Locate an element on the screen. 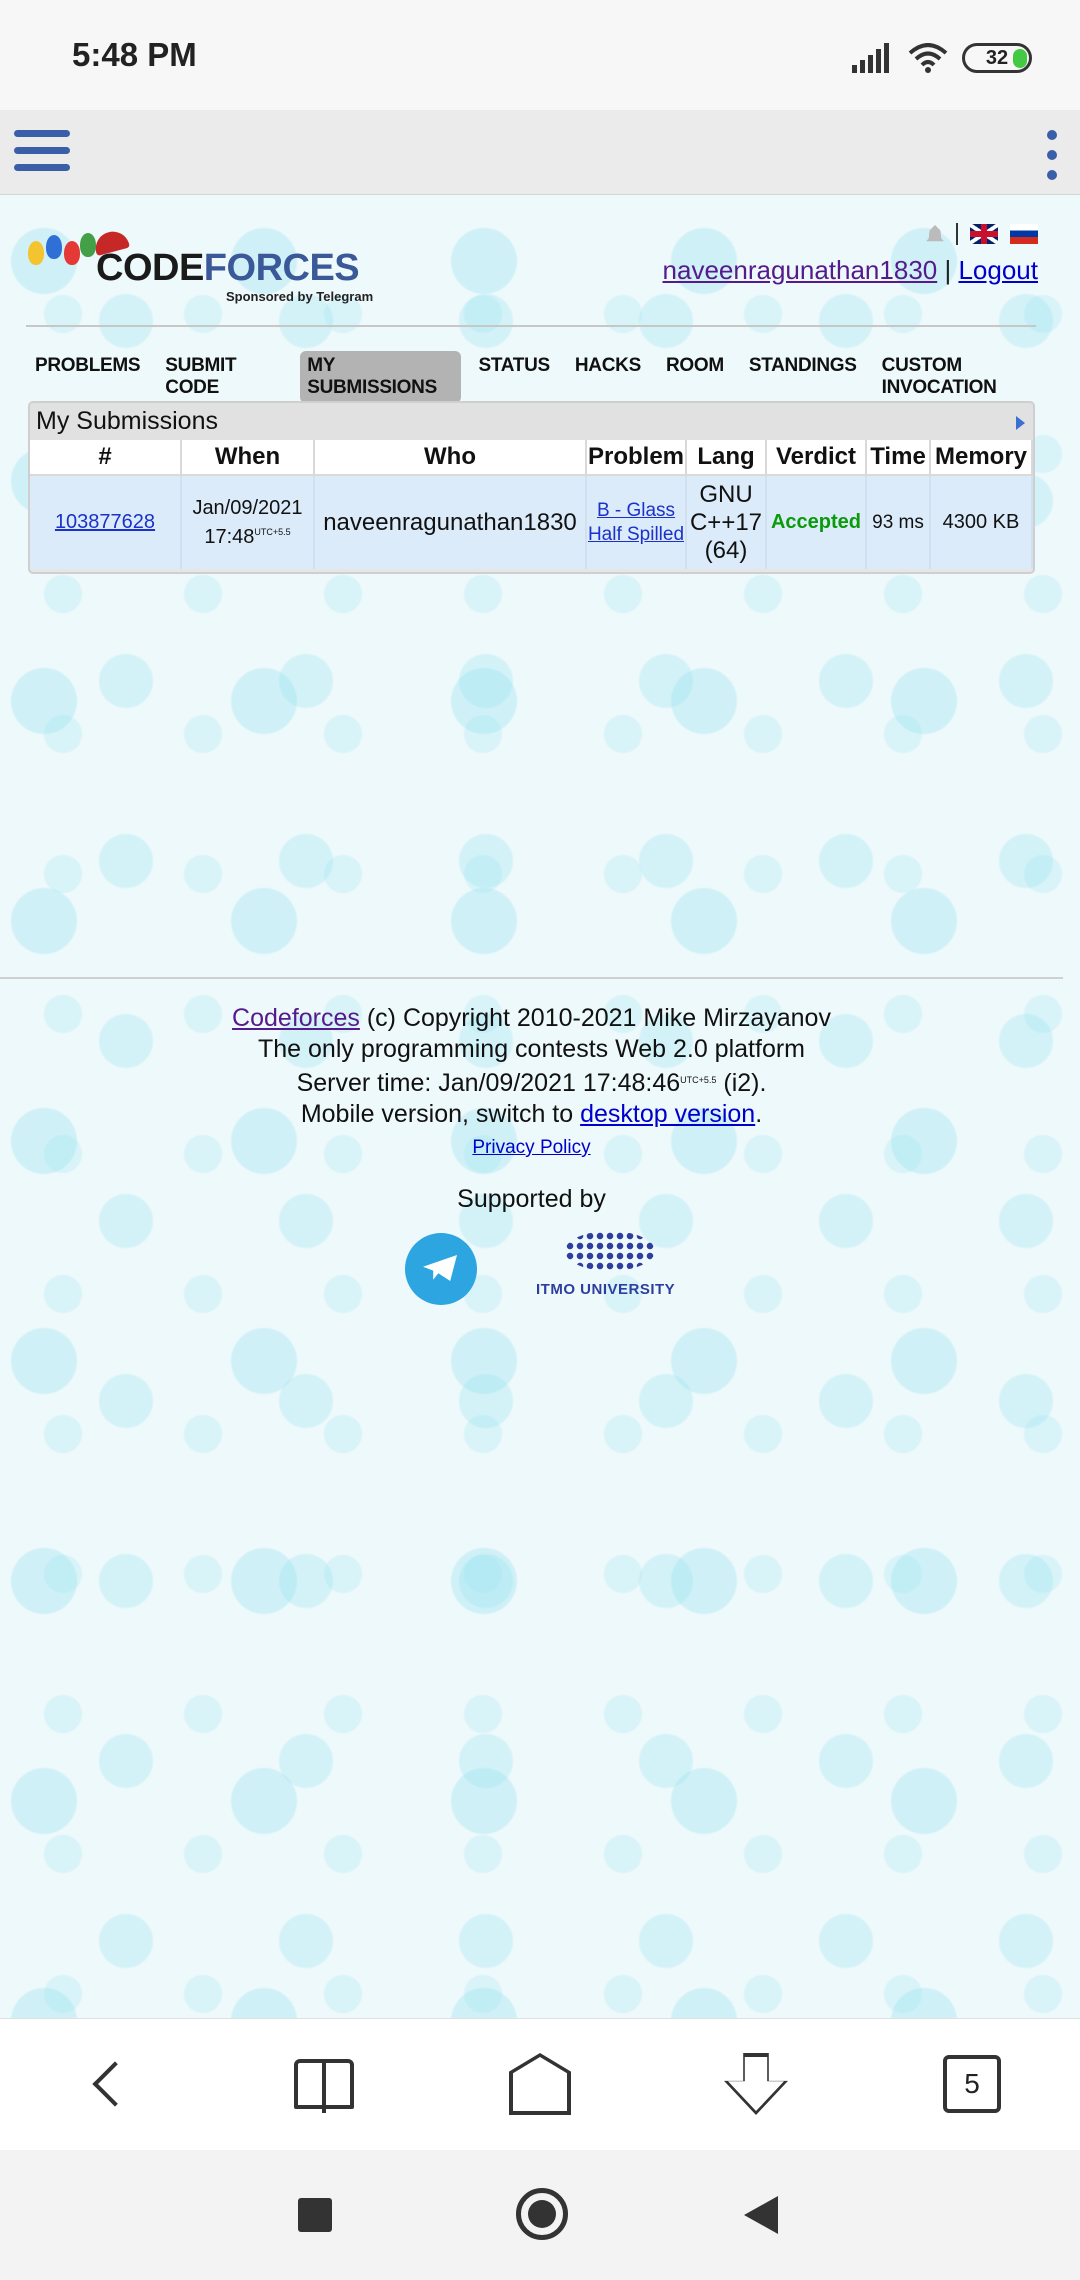 This screenshot has height=2280, width=1080. tabs-button: 5 is located at coordinates (972, 2084).